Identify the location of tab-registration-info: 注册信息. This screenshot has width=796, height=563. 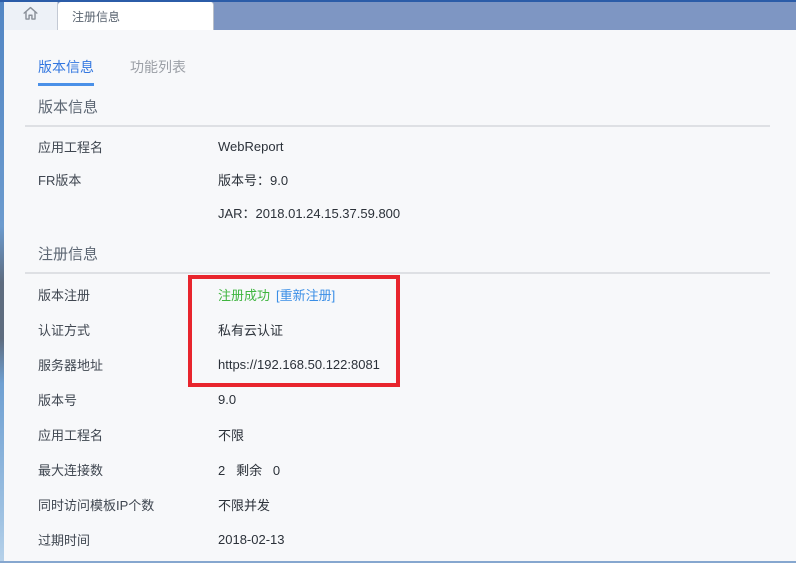
(136, 16).